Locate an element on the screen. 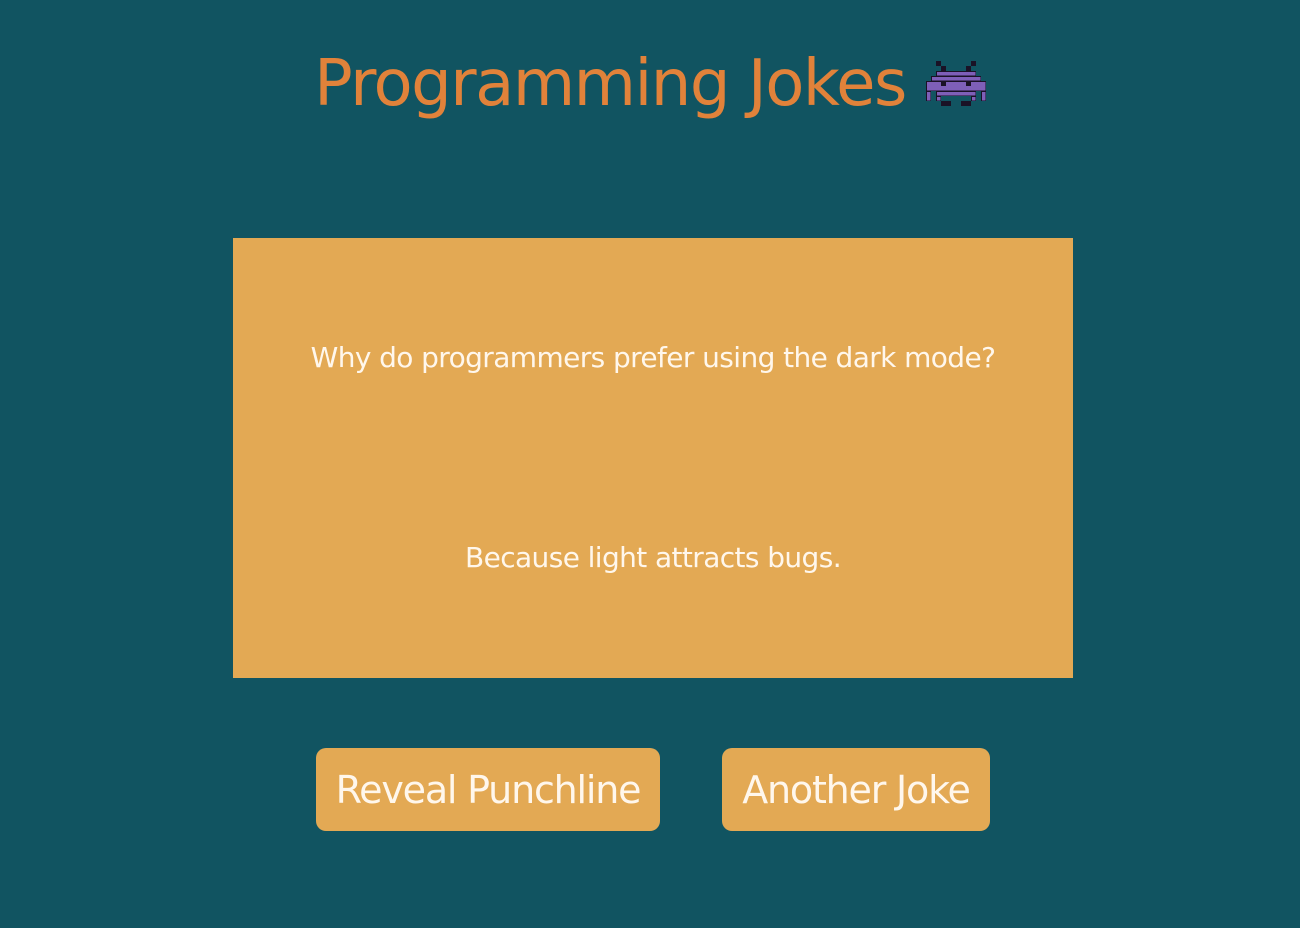 This screenshot has height=928, width=1300. joke-punchline: Because light attracts bugs. is located at coordinates (653, 557).